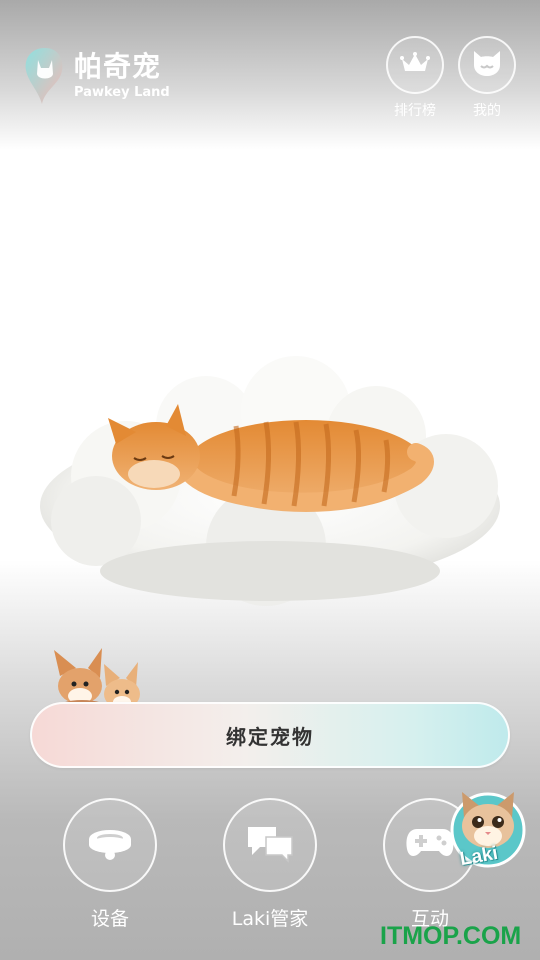 The image size is (540, 960). I want to click on bind-pet-label: 绑定宠物, so click(270, 736).